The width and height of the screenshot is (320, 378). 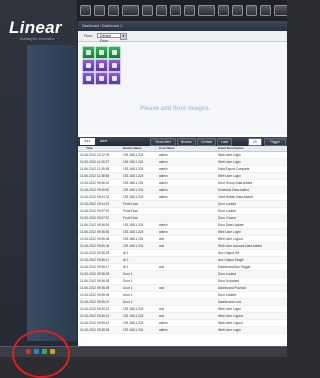 What do you see at coordinates (182, 204) in the screenshot?
I see `table-row: 11-06-2012 09:44:03 Front Door Door Locked` at bounding box center [182, 204].